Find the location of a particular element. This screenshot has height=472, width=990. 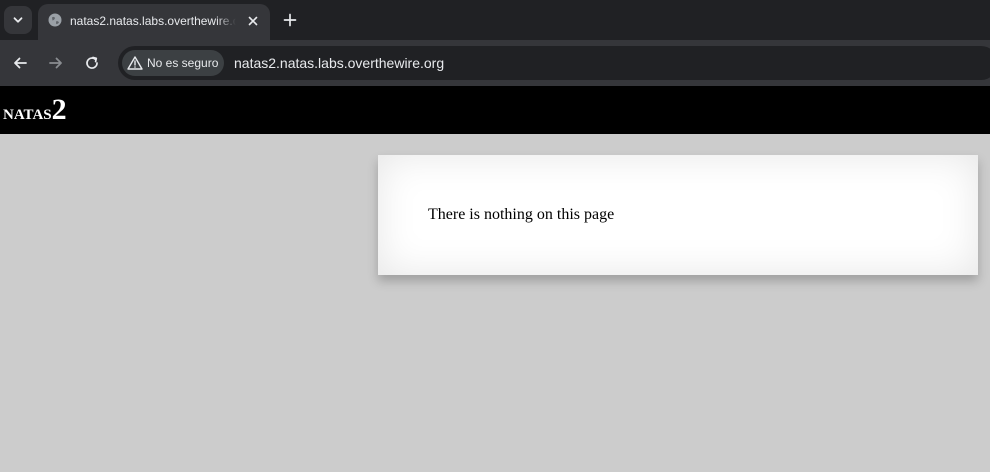

tab-search-button is located at coordinates (18, 20).